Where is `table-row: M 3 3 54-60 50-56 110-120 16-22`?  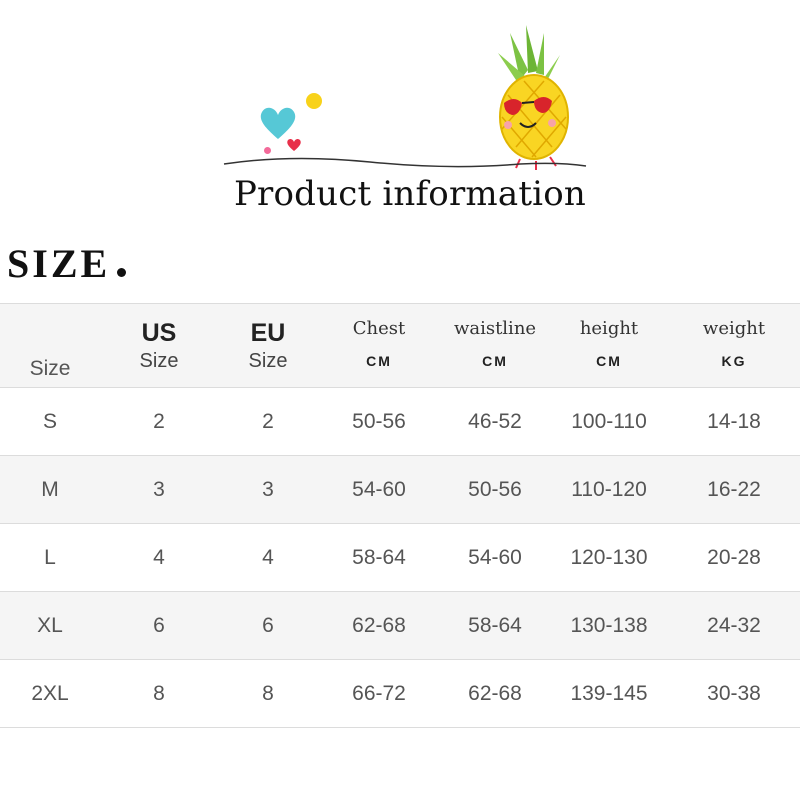
table-row: M 3 3 54-60 50-56 110-120 16-22 is located at coordinates (400, 489).